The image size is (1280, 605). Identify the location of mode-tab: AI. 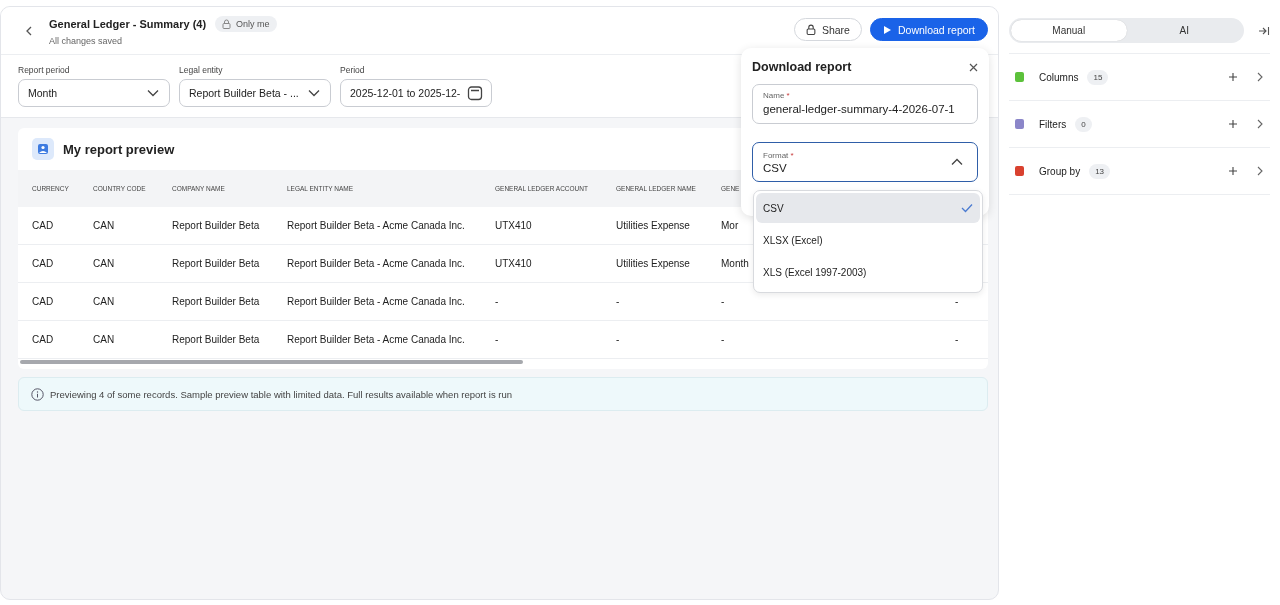
(1184, 30).